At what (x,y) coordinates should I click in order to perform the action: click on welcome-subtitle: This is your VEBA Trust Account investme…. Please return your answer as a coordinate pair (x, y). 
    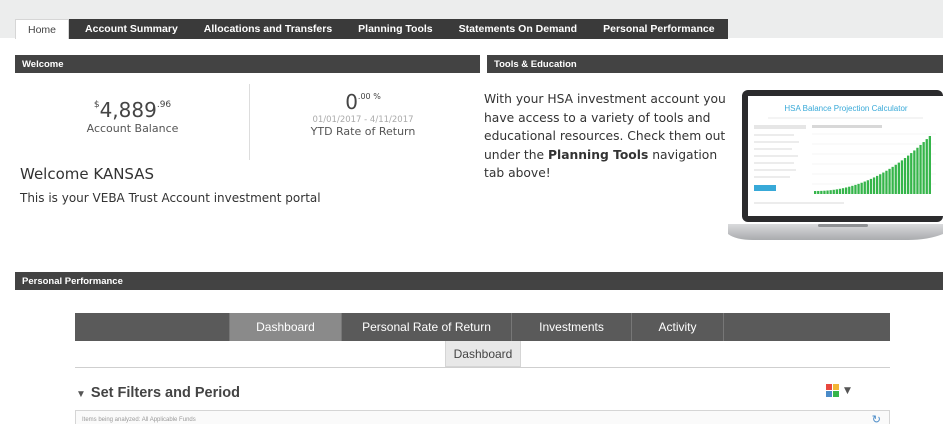
    Looking at the image, I should click on (170, 198).